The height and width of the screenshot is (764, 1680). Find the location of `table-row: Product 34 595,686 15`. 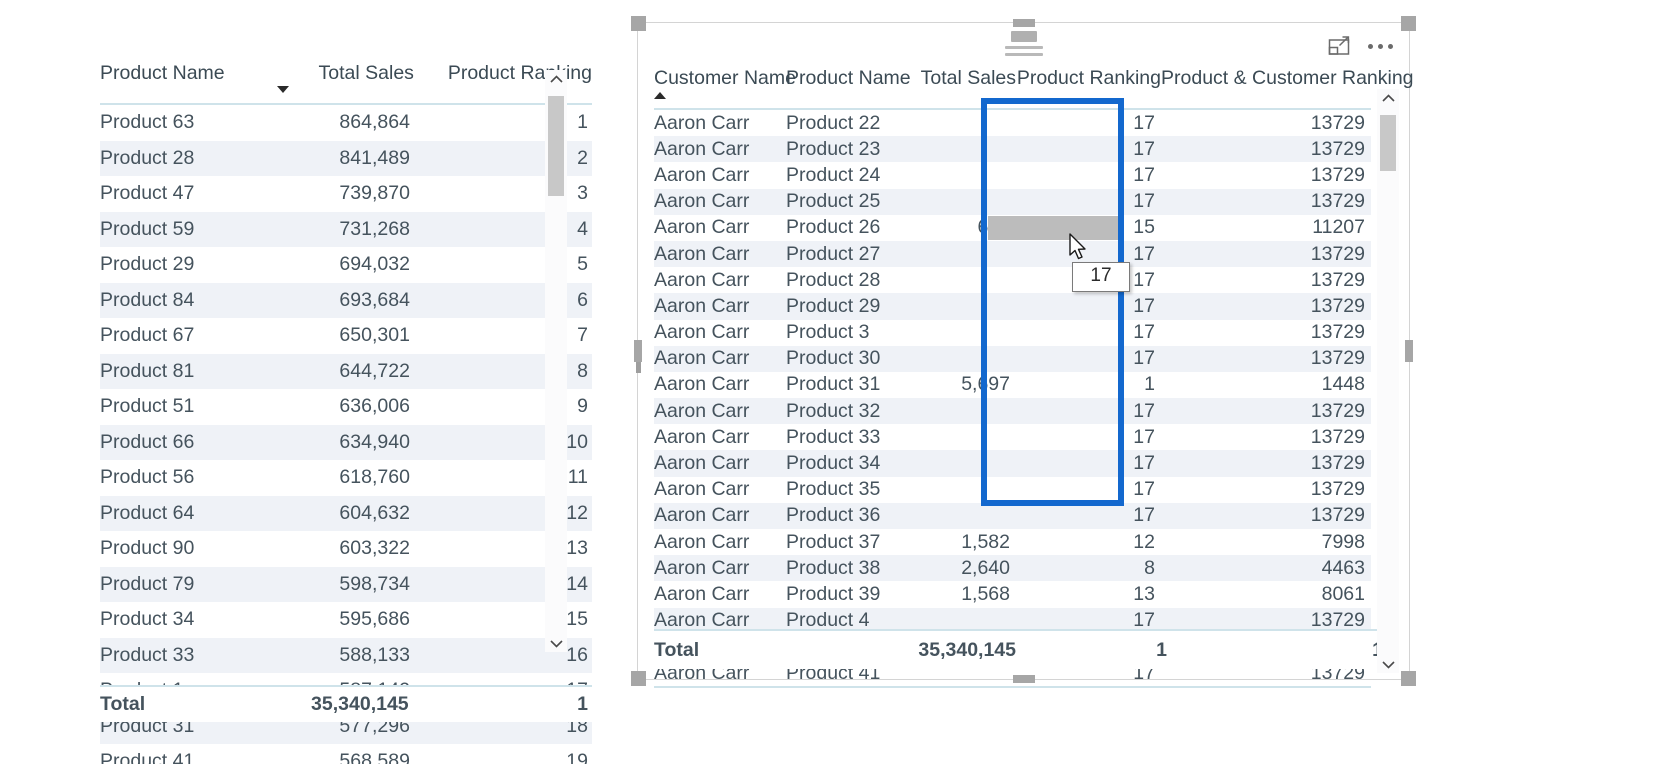

table-row: Product 34 595,686 15 is located at coordinates (346, 620).